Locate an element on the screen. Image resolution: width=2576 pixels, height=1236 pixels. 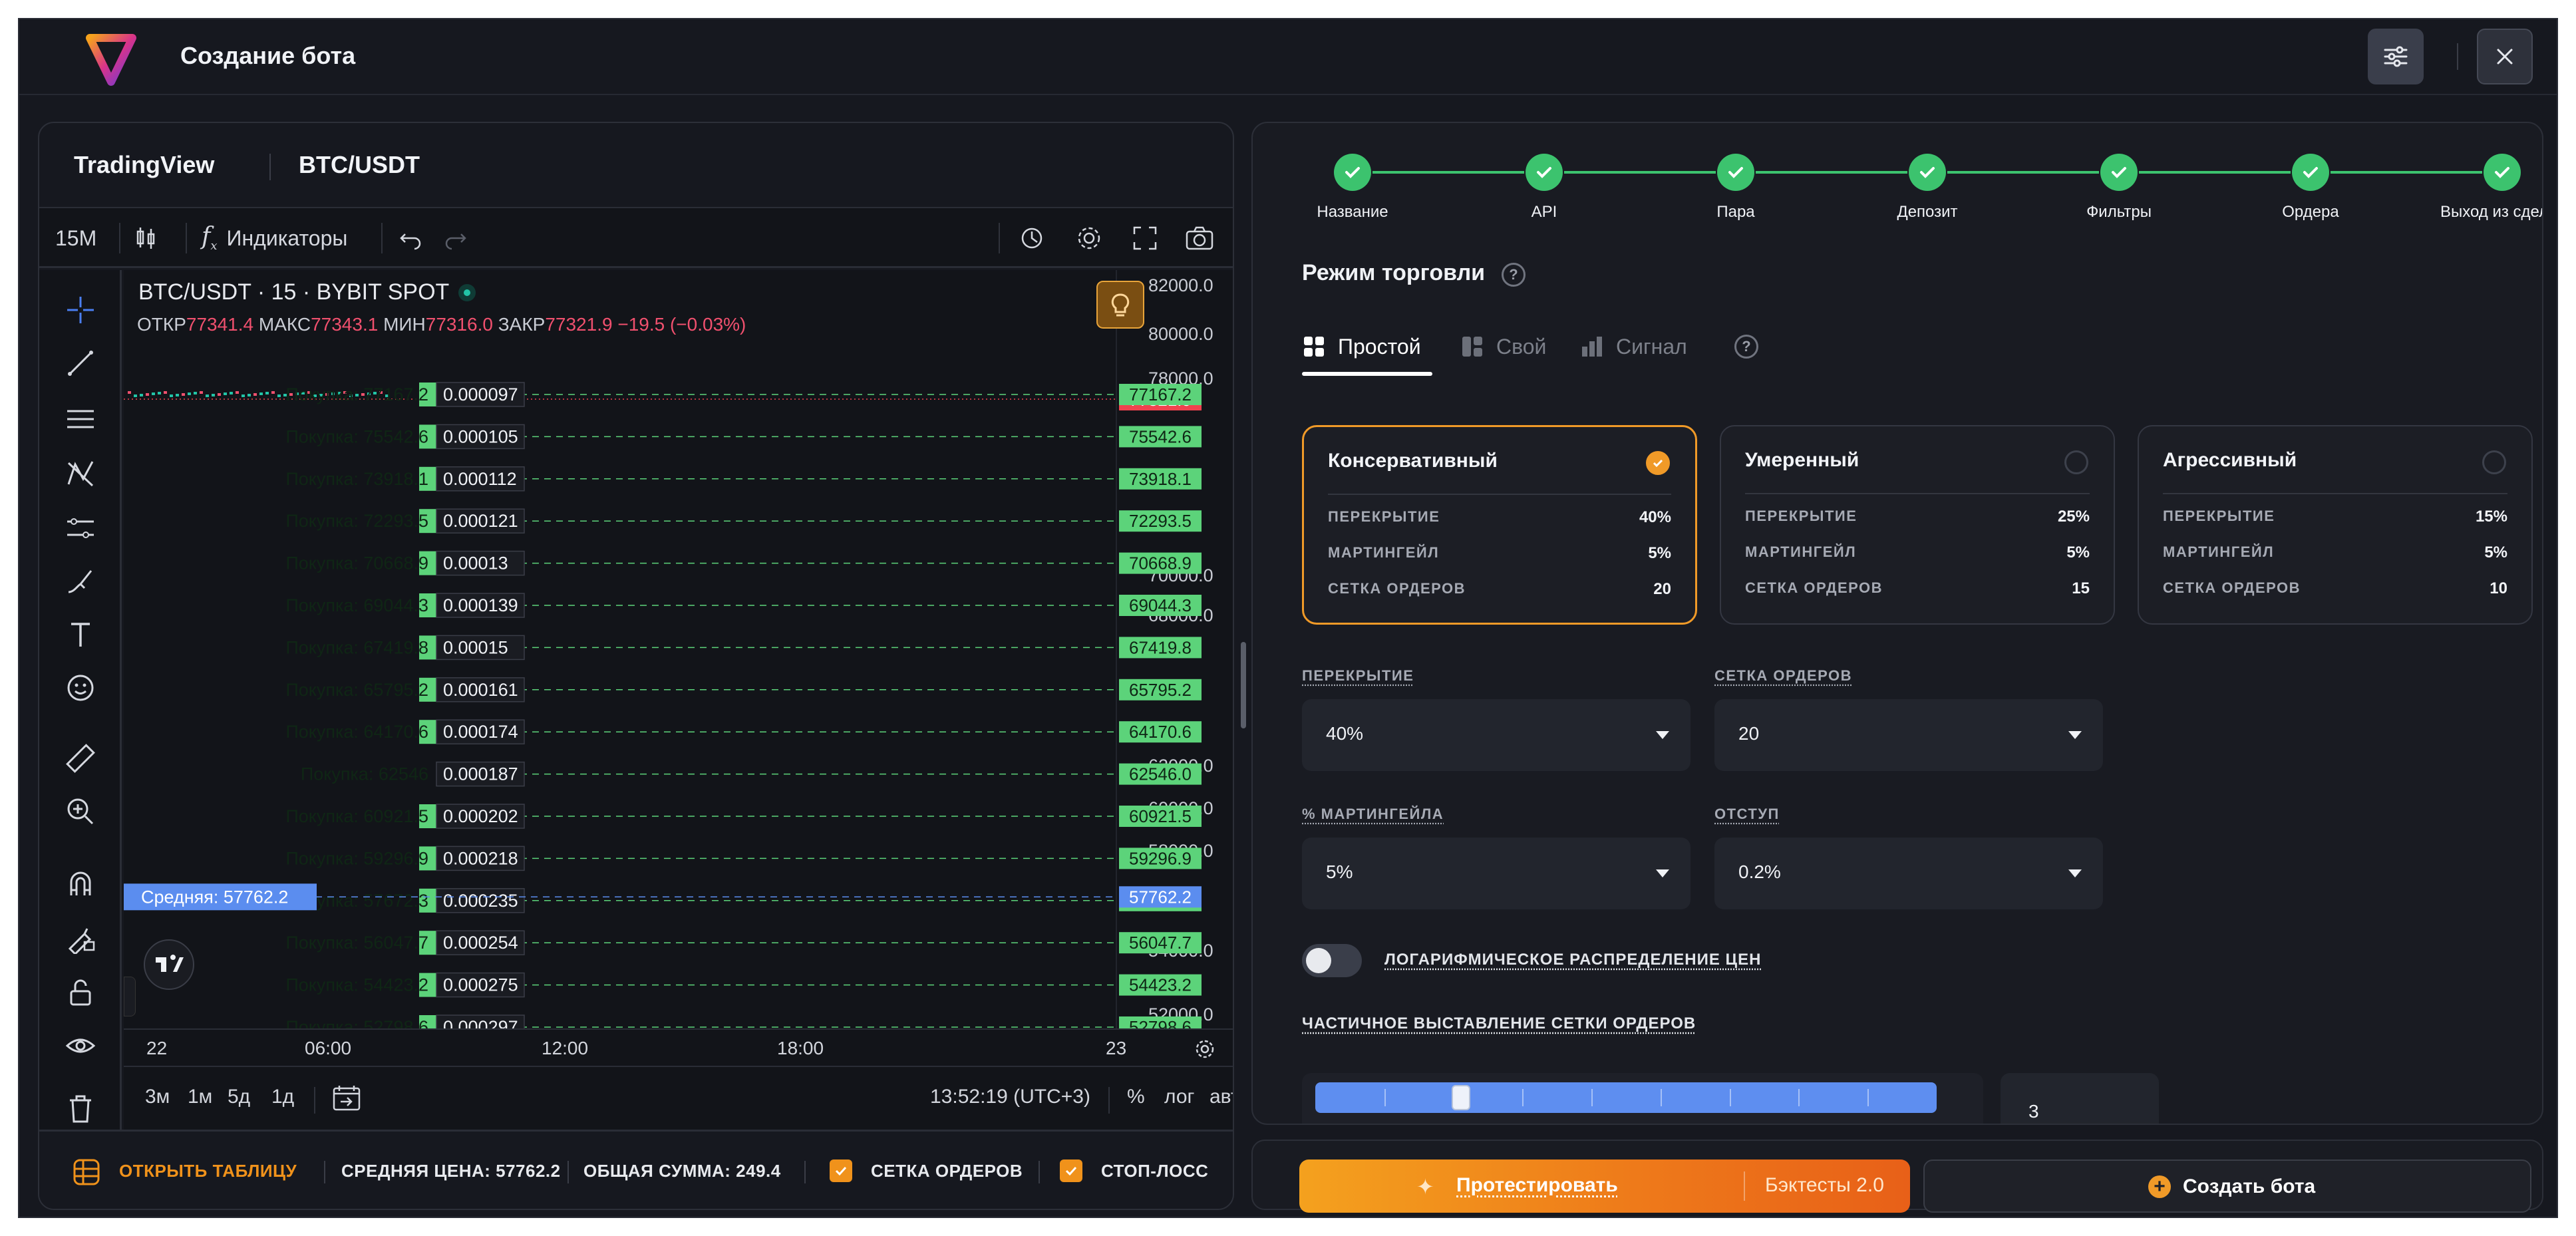
wizard-step: Депозит is located at coordinates (1927, 188).